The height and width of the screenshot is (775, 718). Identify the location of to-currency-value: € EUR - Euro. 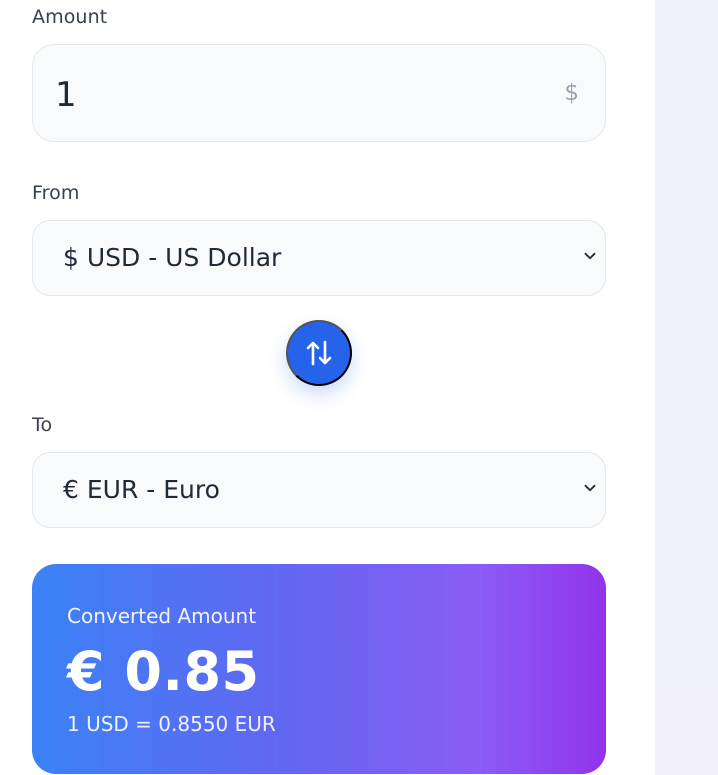
(141, 489).